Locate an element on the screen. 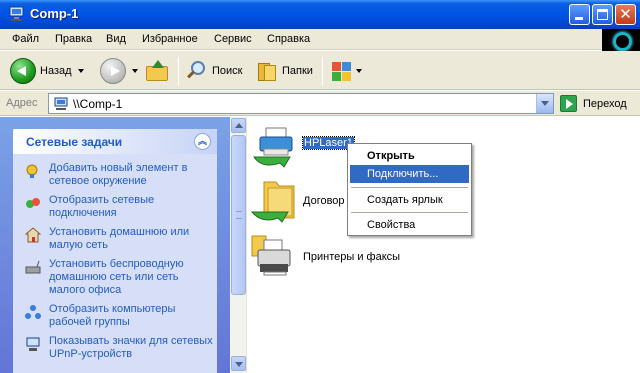 The height and width of the screenshot is (373, 640). close-button: ✕ is located at coordinates (625, 14).